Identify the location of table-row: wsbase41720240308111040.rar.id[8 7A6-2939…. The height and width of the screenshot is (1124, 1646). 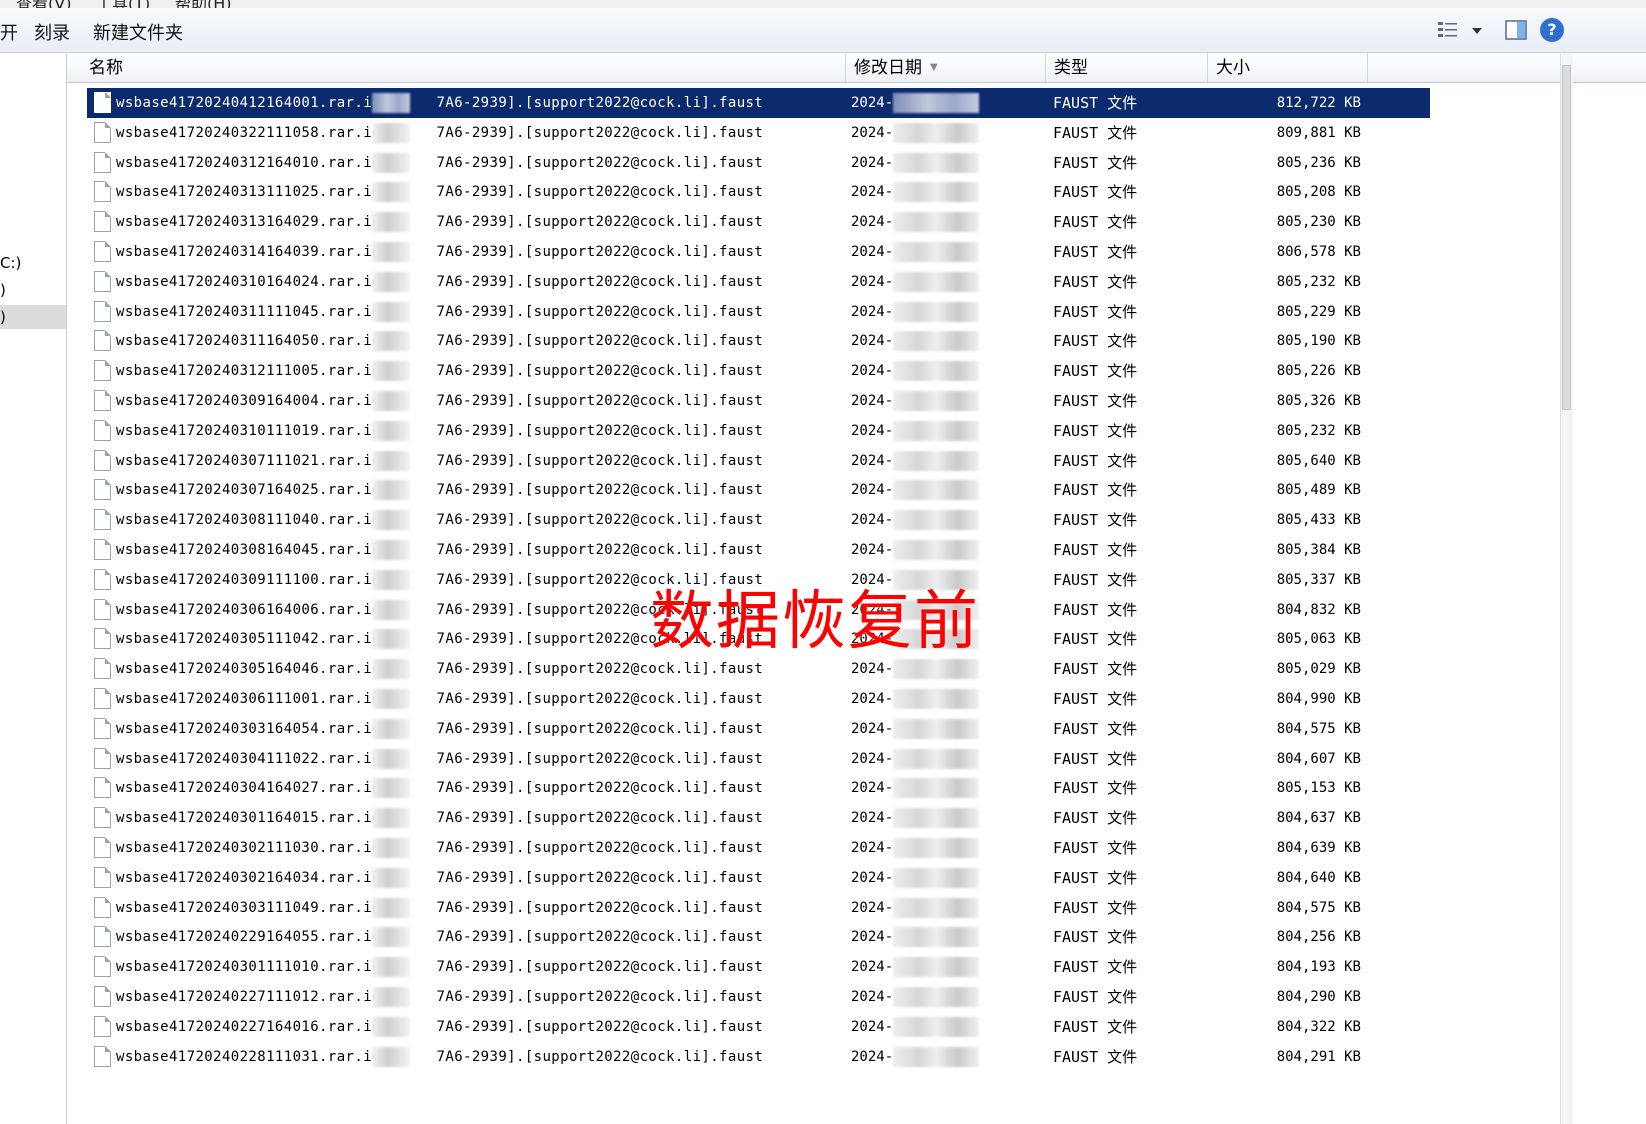
(758, 520).